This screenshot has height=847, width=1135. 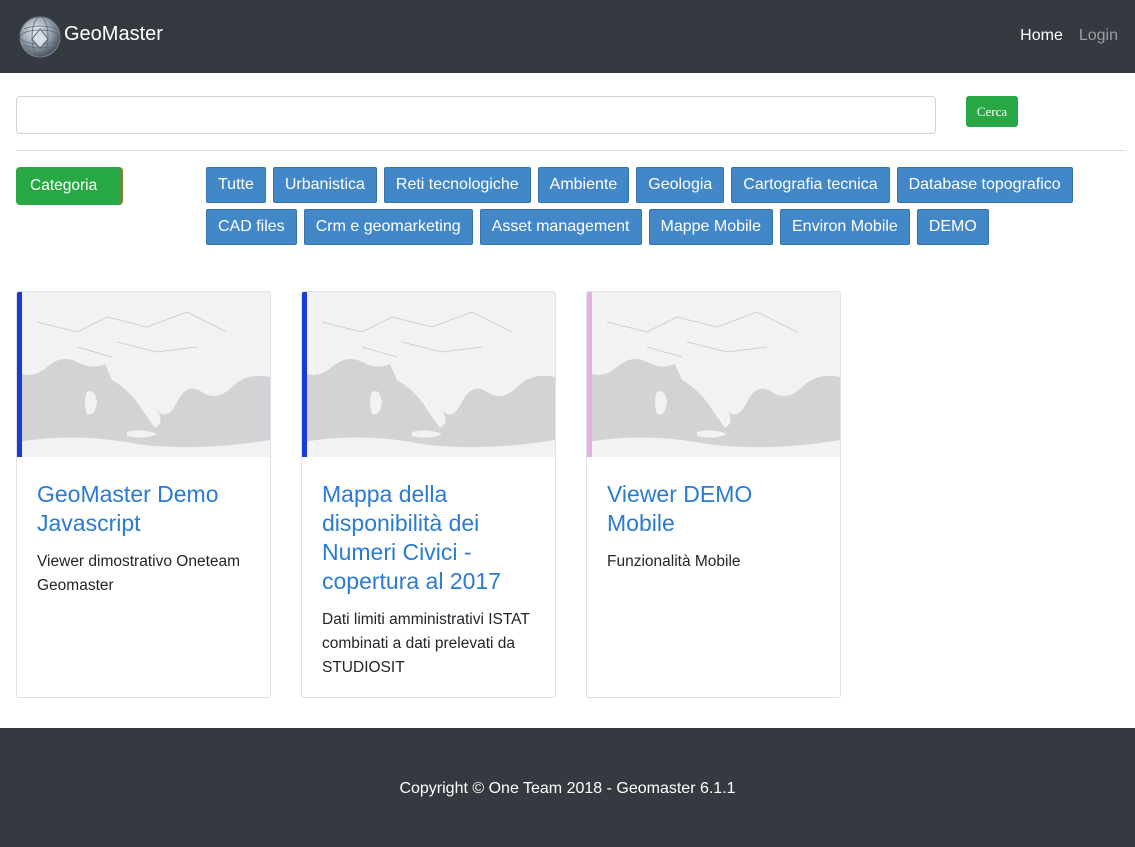 What do you see at coordinates (251, 227) in the screenshot?
I see `tag-cad-files: CAD files` at bounding box center [251, 227].